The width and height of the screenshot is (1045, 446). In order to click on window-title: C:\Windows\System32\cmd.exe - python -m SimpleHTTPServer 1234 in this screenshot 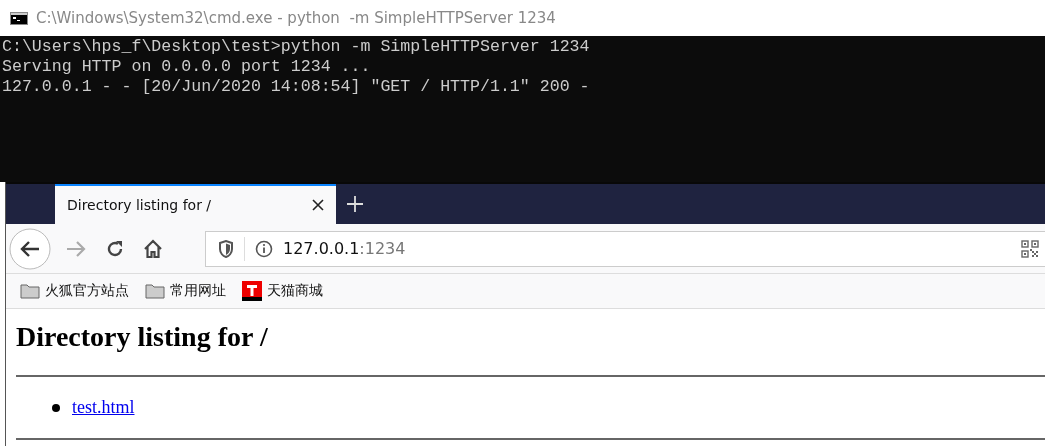, I will do `click(296, 18)`.